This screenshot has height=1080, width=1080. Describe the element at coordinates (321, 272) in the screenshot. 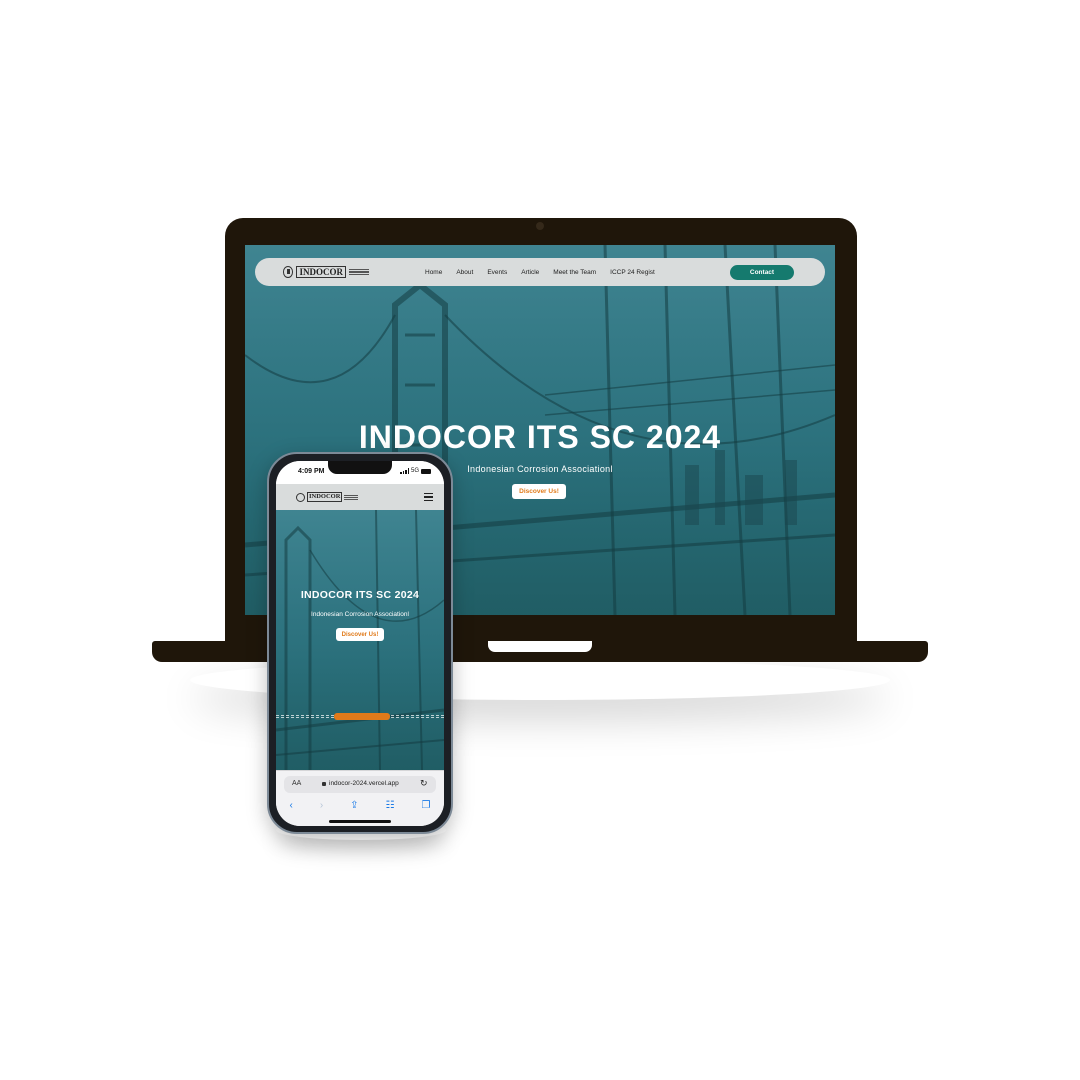

I see `logo-wordmark: INDOCOR` at that location.